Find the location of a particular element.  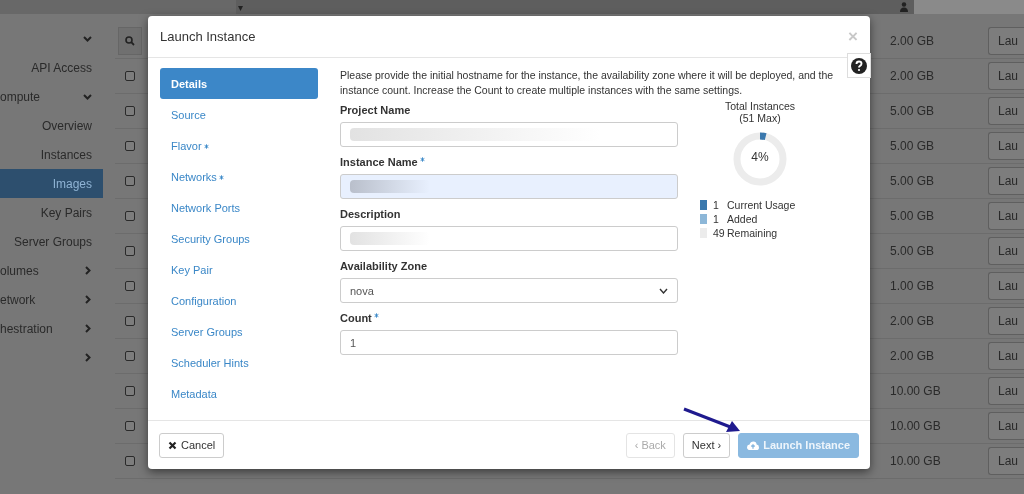

instructions-text: Please provide the initial hostname for the instance, the availability zone where it will be deployed, and the instance count. Increase the Count to create multiple instances with the same settings. is located at coordinates (587, 83).